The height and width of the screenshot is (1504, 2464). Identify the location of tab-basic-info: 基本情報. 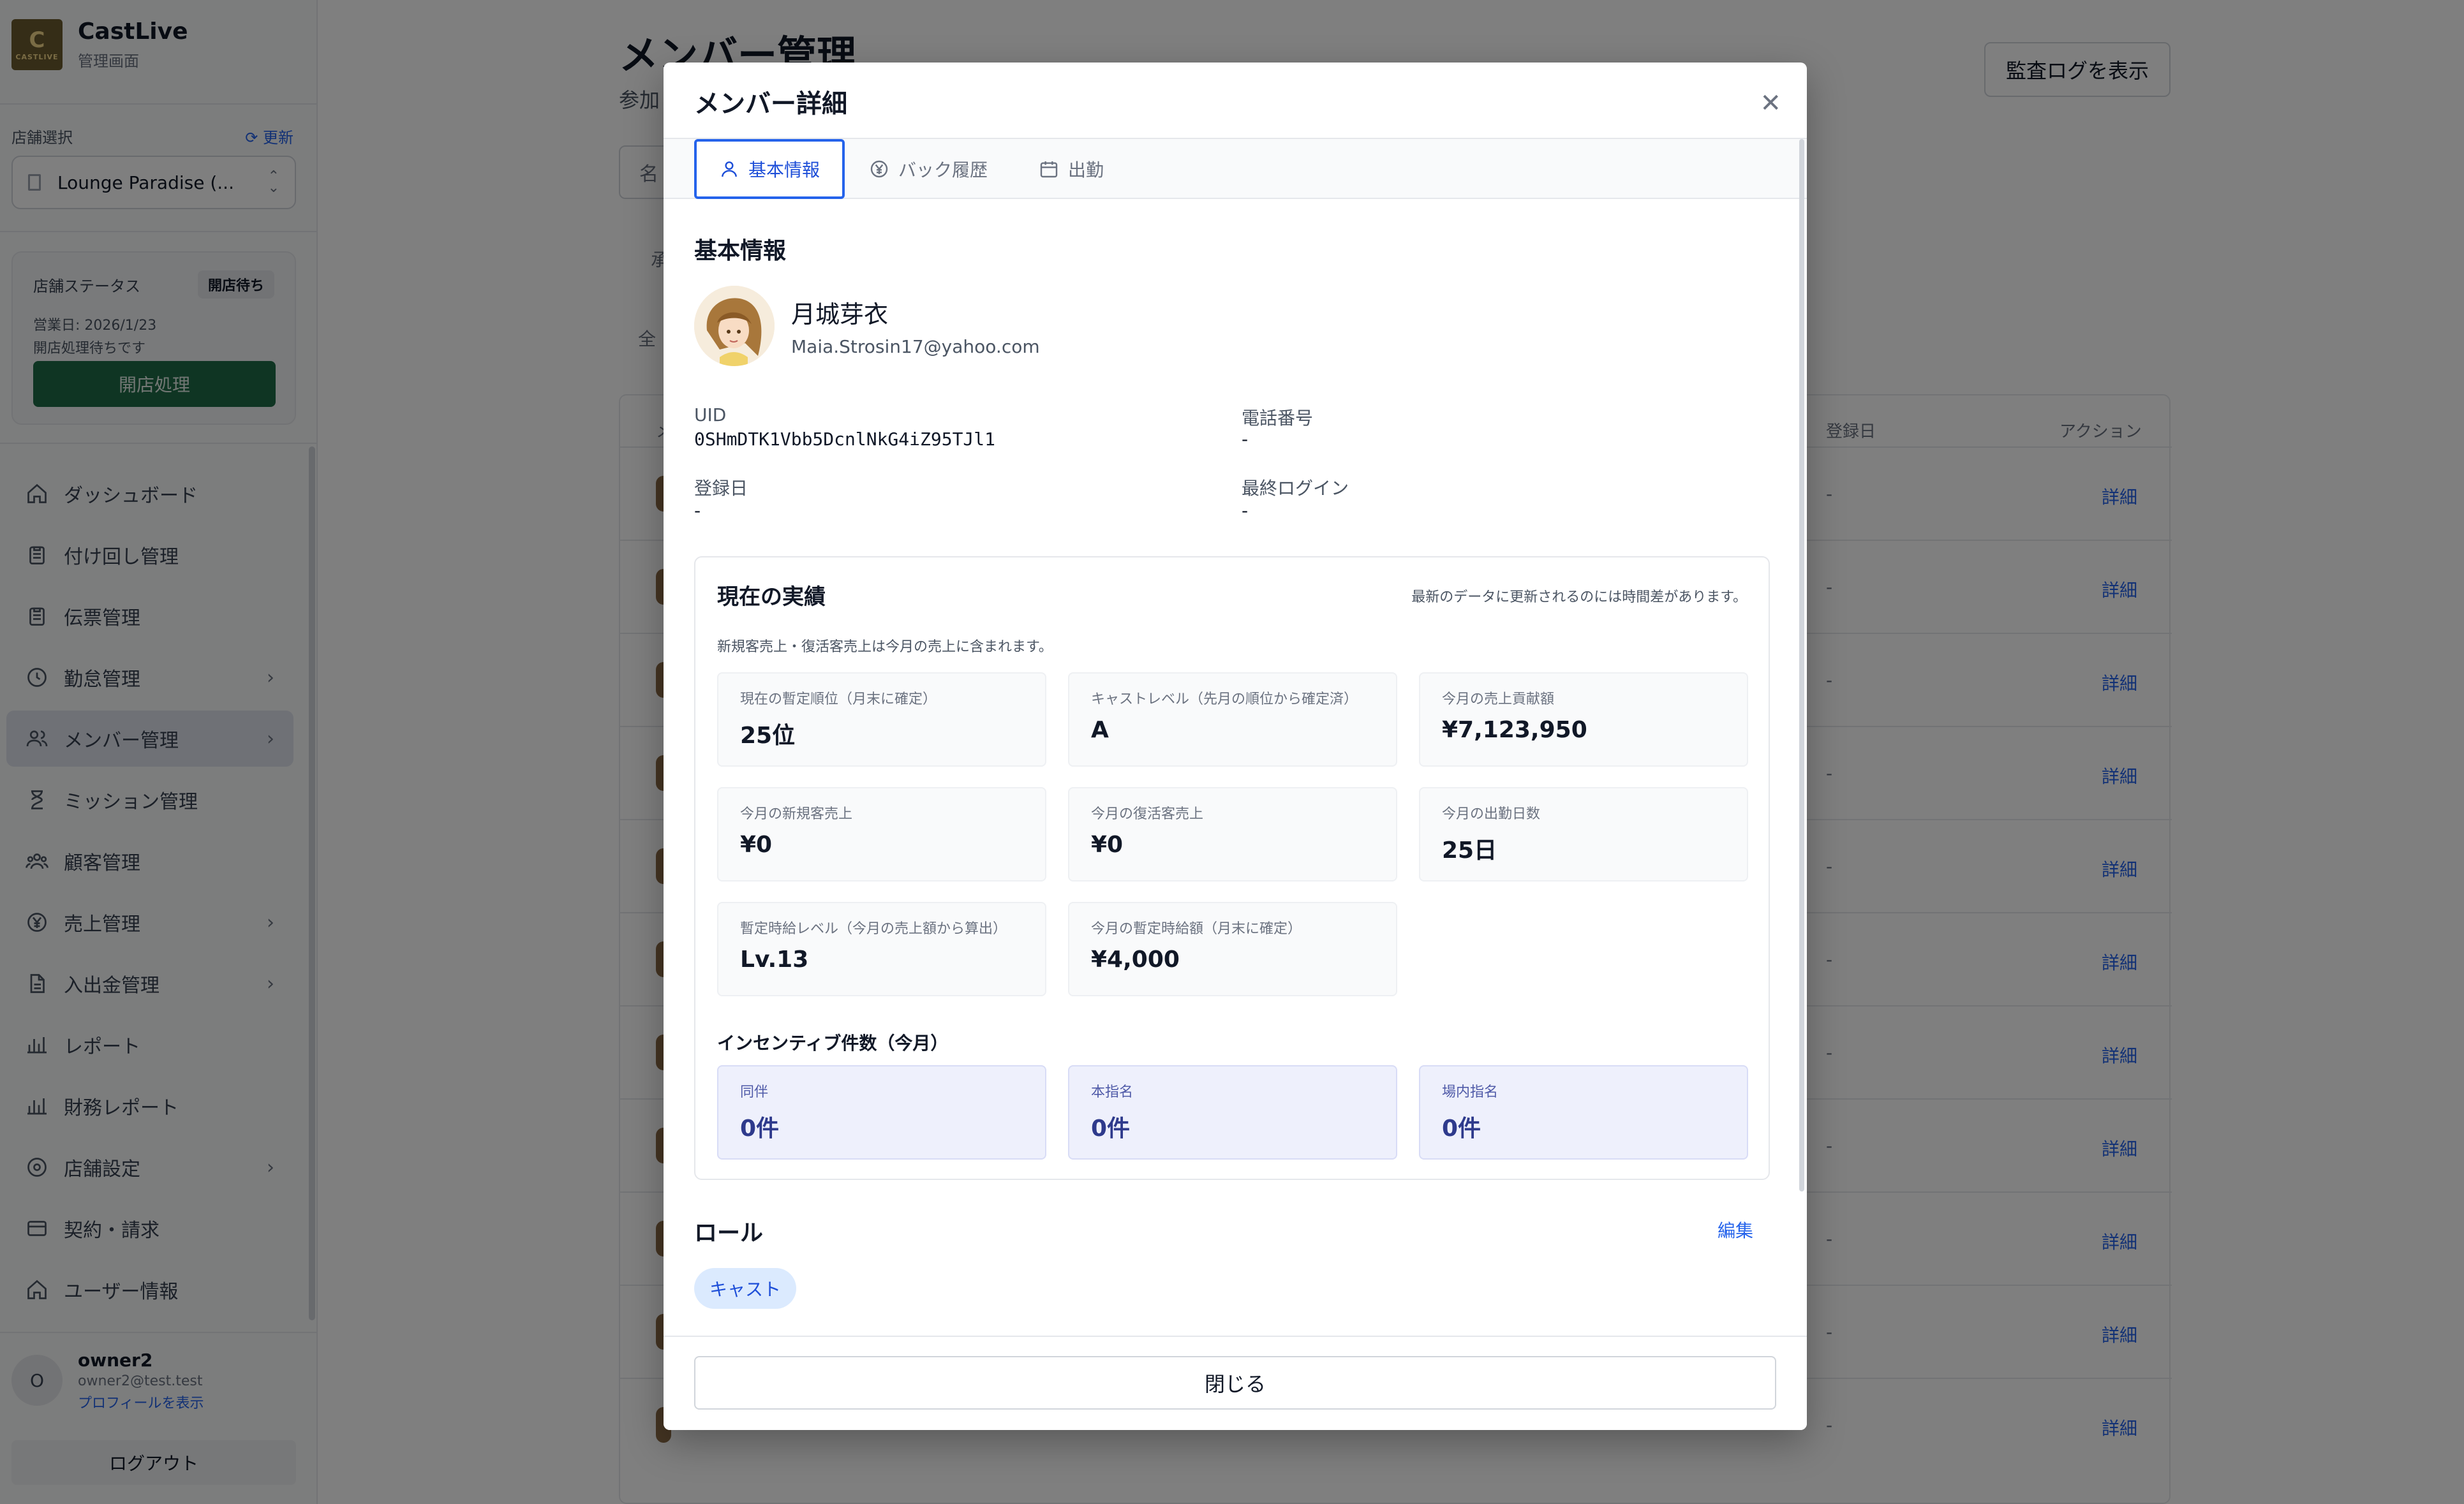
(769, 169).